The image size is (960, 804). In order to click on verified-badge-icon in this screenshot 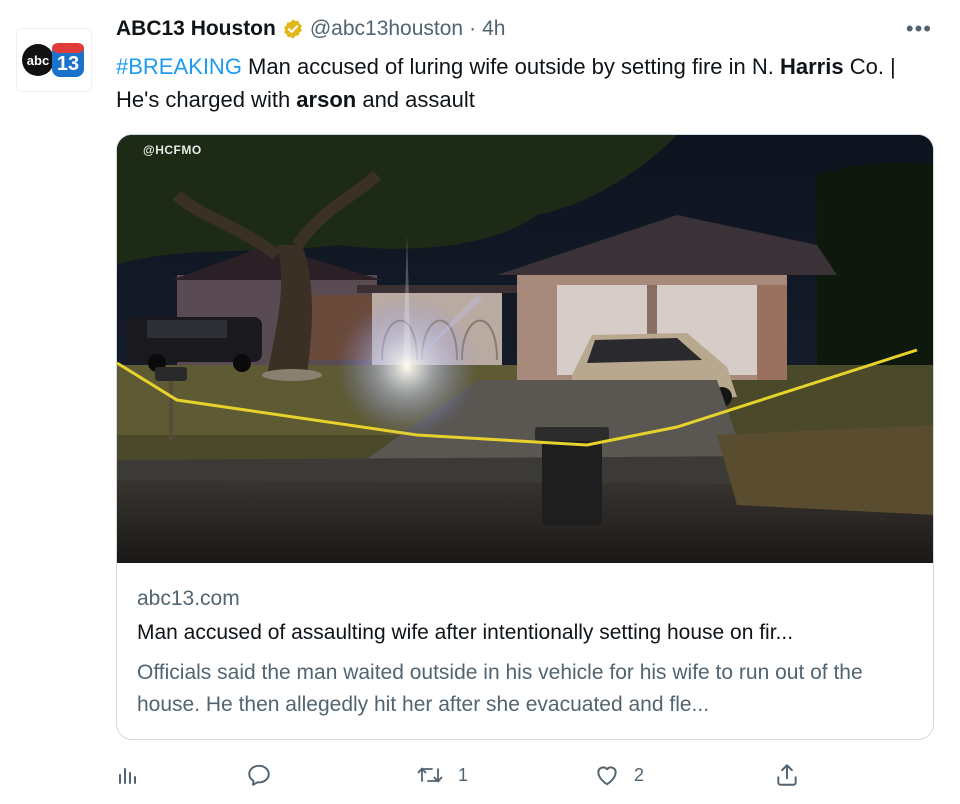, I will do `click(293, 29)`.